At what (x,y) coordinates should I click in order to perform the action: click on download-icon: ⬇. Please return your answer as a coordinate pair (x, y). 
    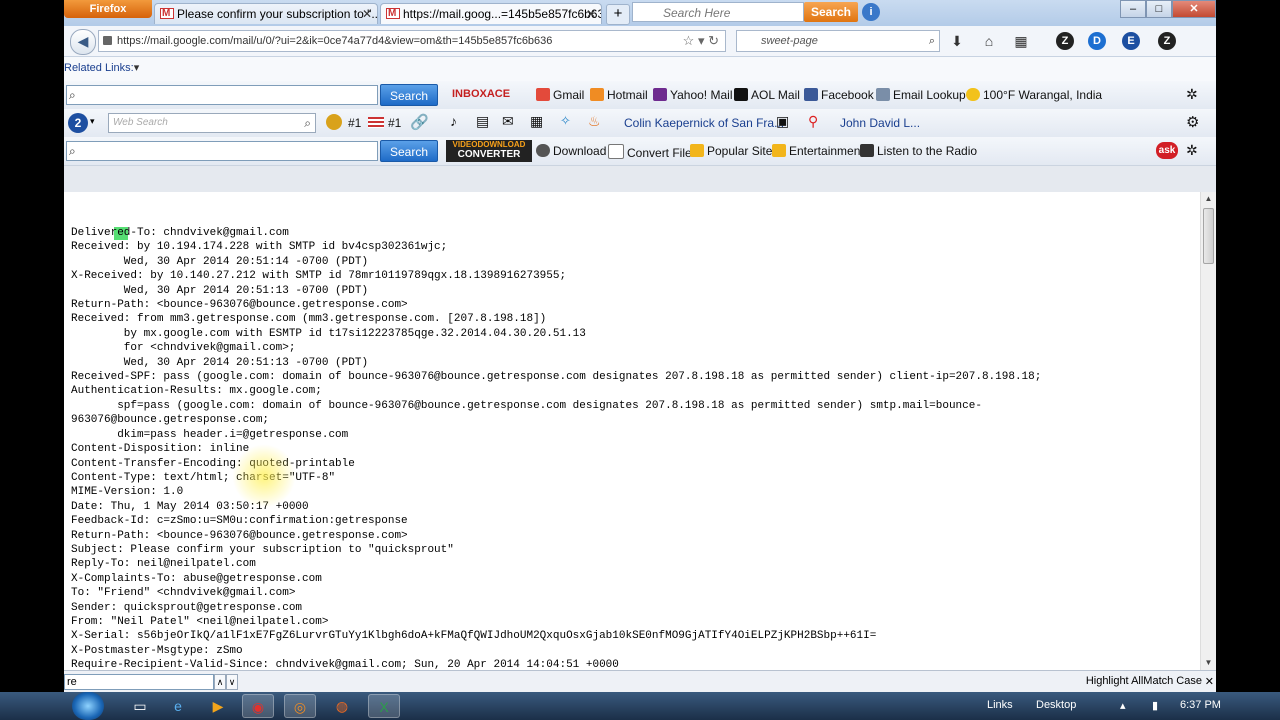
    Looking at the image, I should click on (957, 41).